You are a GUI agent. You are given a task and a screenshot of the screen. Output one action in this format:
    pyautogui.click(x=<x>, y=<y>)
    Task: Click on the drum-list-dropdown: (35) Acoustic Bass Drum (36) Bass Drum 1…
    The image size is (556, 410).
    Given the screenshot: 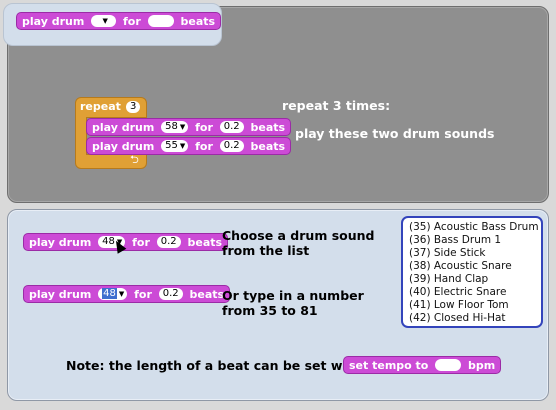 What is the action you would take?
    pyautogui.click(x=472, y=272)
    